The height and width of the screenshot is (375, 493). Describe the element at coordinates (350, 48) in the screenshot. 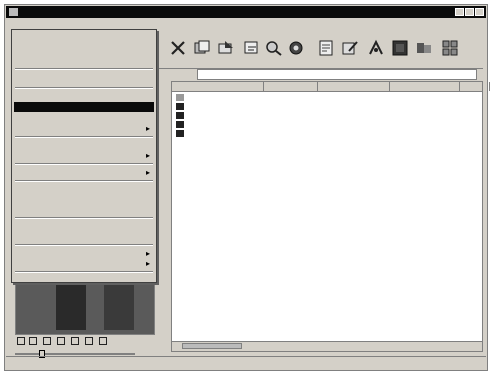

I see `edit-icon` at that location.